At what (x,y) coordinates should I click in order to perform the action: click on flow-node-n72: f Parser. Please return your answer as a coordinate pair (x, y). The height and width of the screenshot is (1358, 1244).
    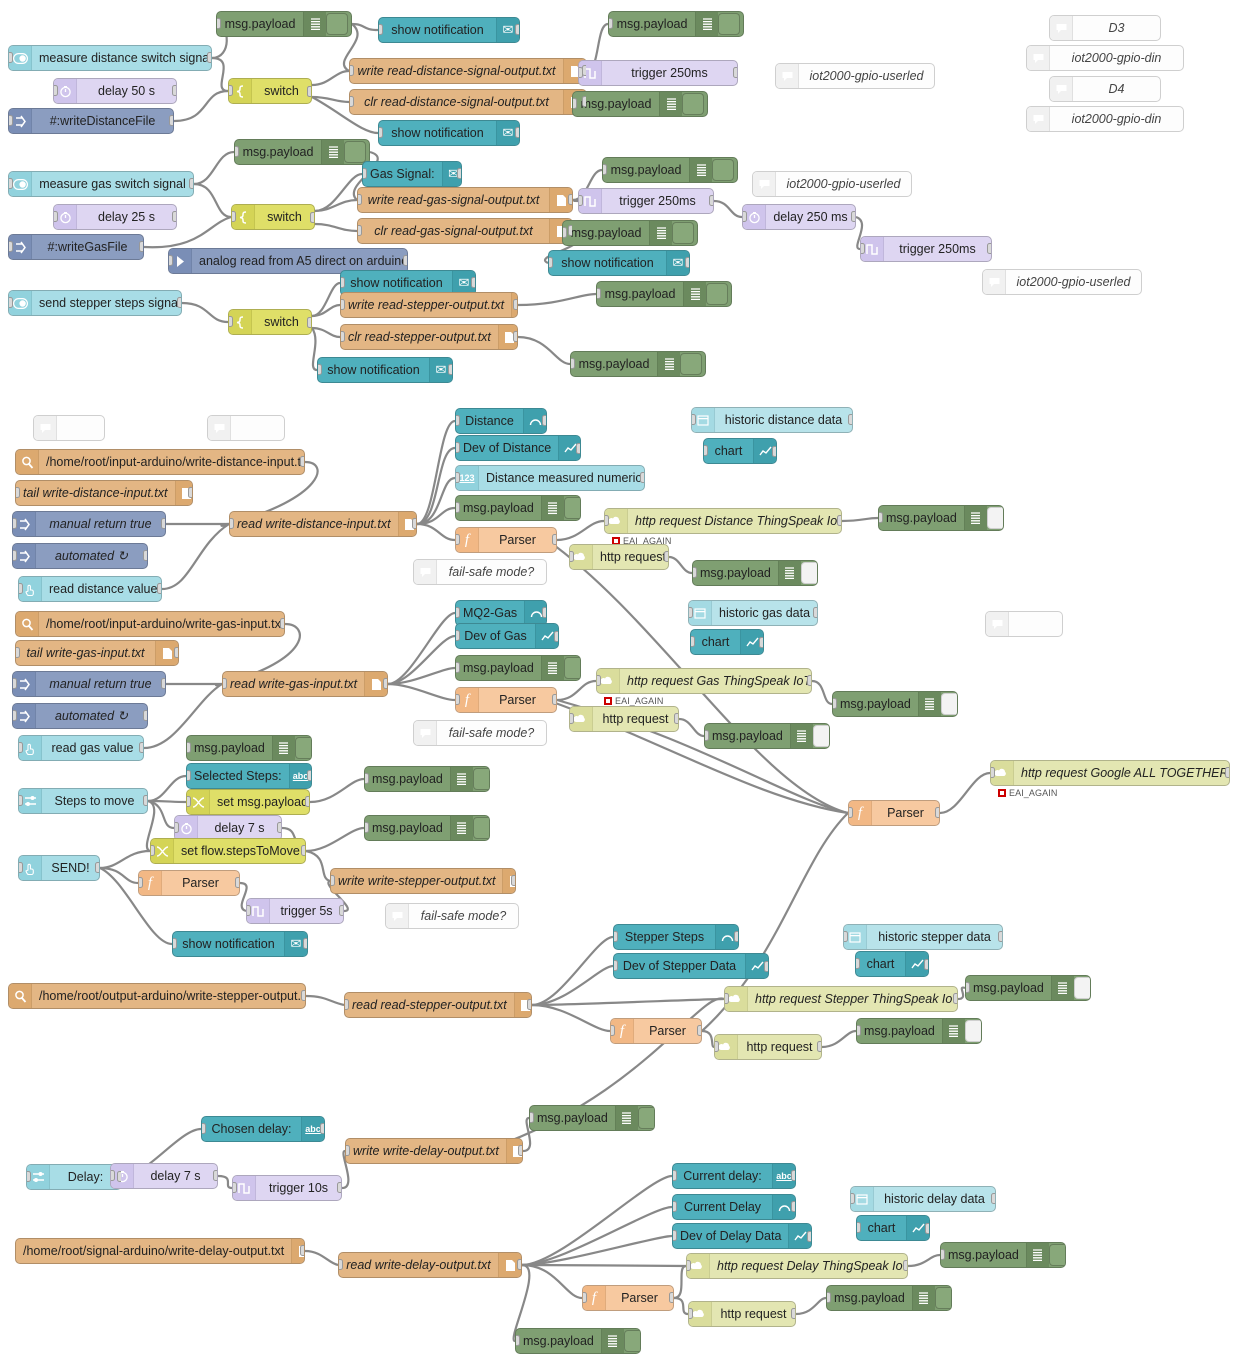
    Looking at the image, I should click on (506, 700).